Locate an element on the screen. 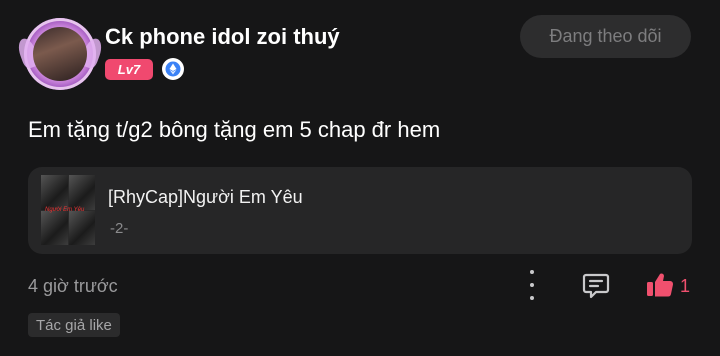  author-liked-tag: Tác giả like is located at coordinates (74, 325).